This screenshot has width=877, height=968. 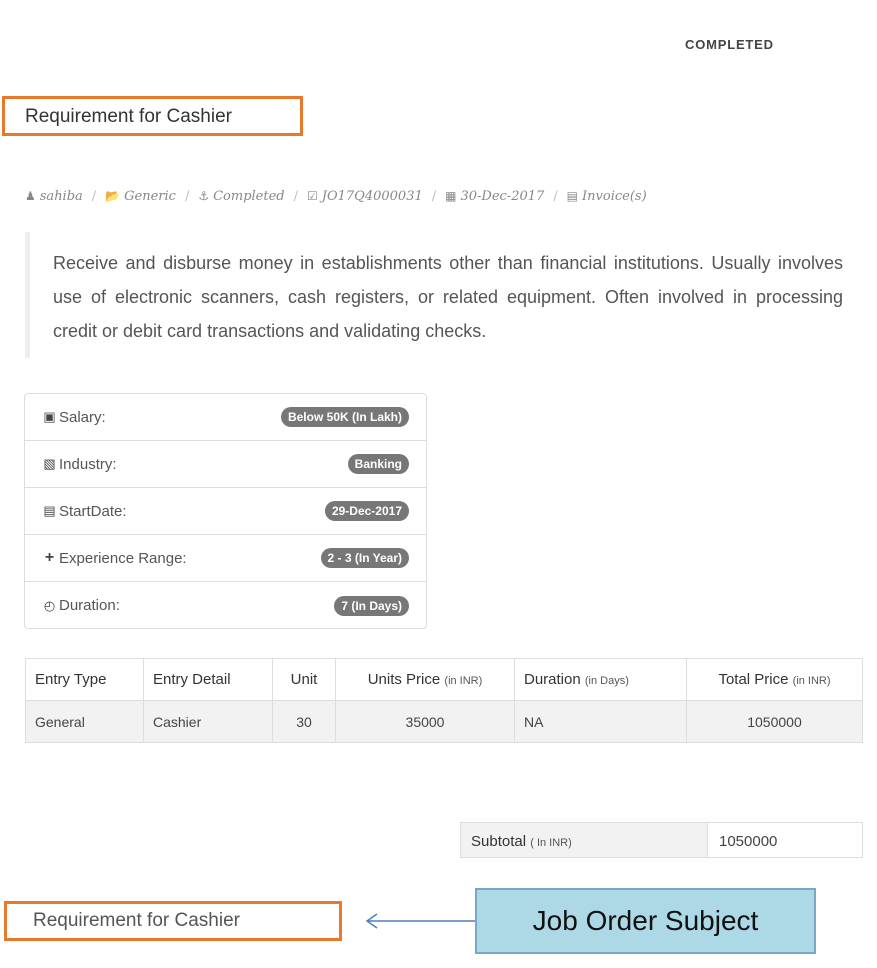 What do you see at coordinates (88, 464) in the screenshot?
I see `detail-label: Industry:` at bounding box center [88, 464].